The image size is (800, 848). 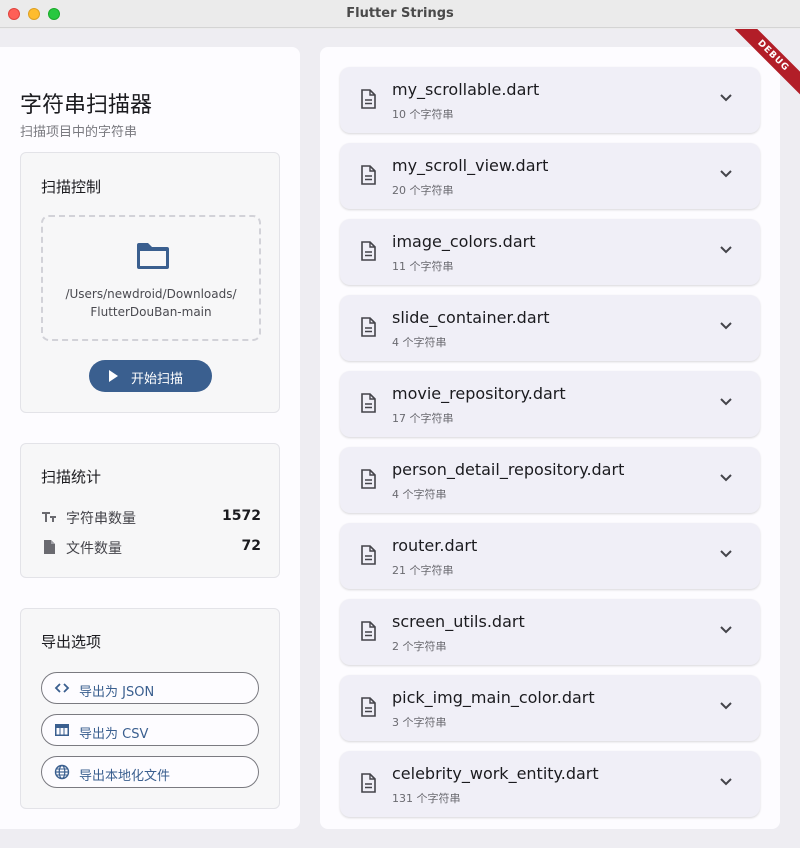 I want to click on file-string-count: 21 个字符串, so click(x=423, y=570).